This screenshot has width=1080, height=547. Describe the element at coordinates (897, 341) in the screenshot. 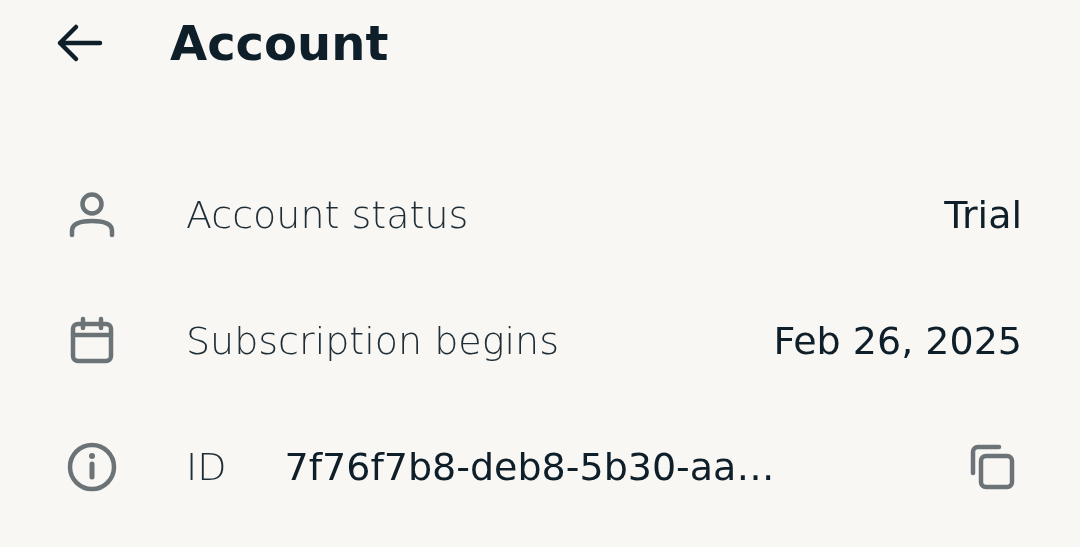

I see `row-value: Feb 26, 2025` at that location.